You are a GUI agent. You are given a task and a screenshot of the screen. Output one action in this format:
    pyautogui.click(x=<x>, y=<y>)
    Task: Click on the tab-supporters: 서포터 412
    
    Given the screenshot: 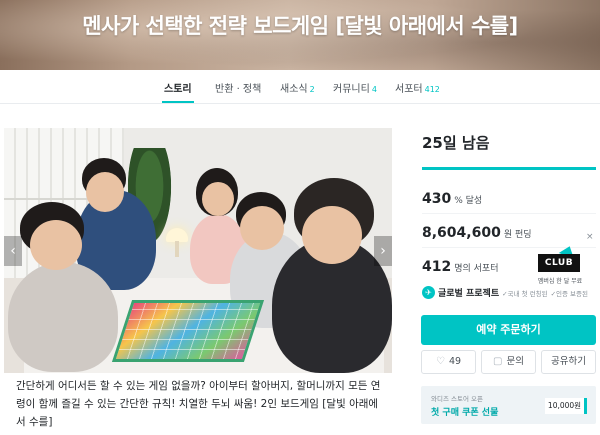 What is the action you would take?
    pyautogui.click(x=417, y=87)
    